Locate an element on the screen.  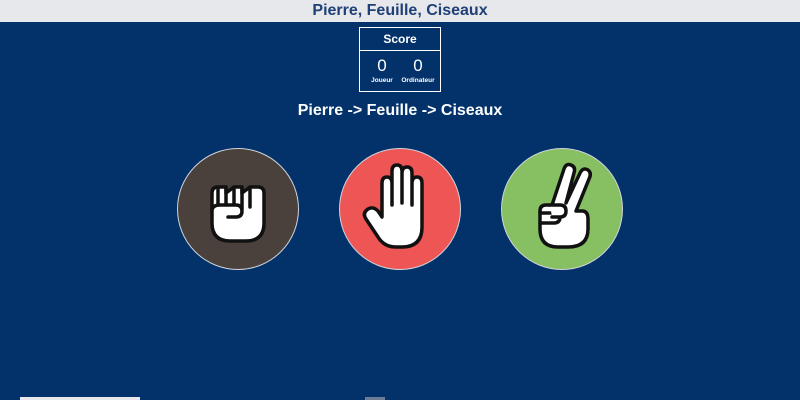
rock-button is located at coordinates (238, 209).